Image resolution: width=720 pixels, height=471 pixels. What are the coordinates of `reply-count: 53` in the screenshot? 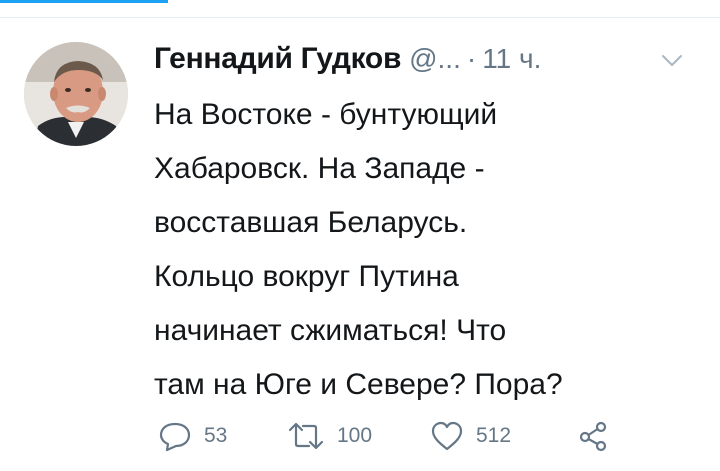 It's located at (216, 435).